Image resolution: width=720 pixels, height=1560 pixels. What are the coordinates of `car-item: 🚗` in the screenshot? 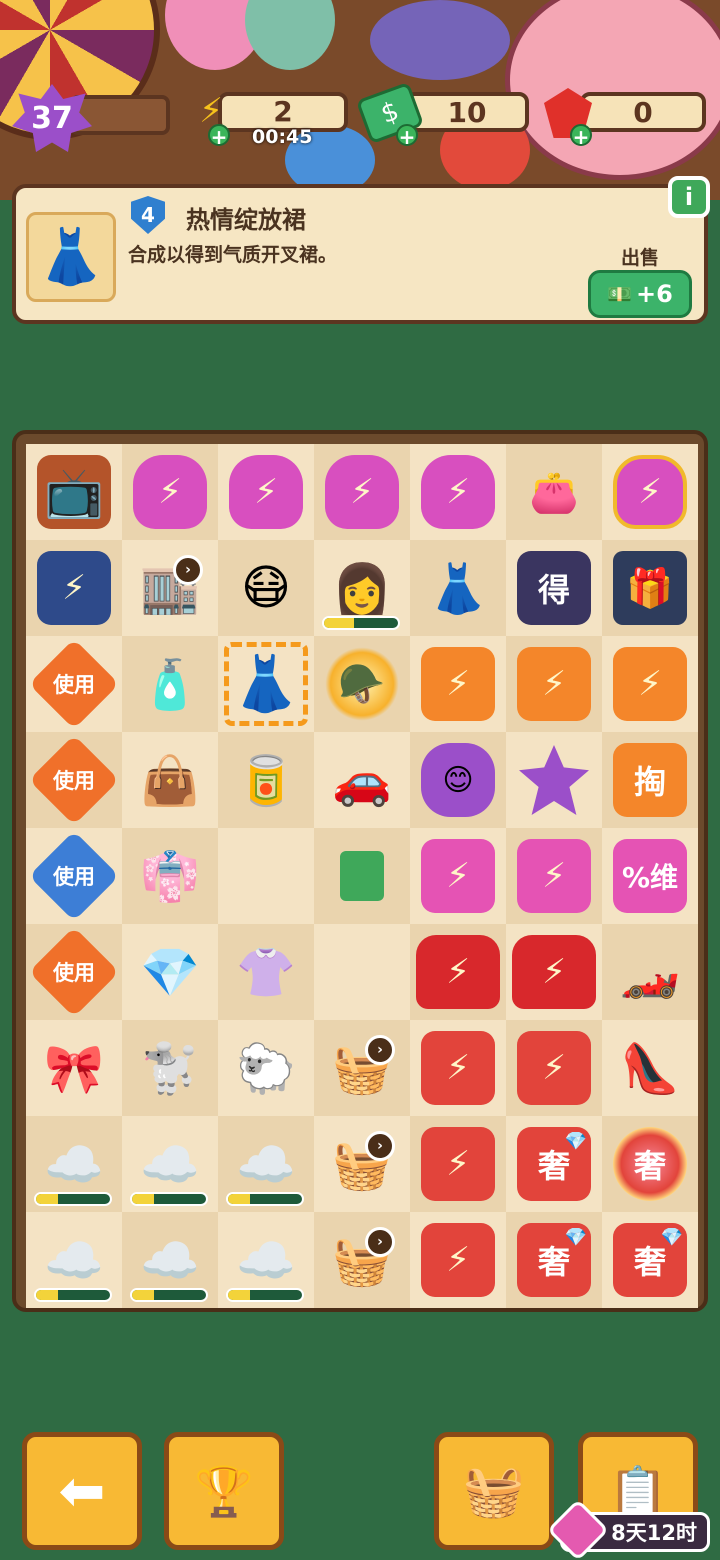 It's located at (362, 780).